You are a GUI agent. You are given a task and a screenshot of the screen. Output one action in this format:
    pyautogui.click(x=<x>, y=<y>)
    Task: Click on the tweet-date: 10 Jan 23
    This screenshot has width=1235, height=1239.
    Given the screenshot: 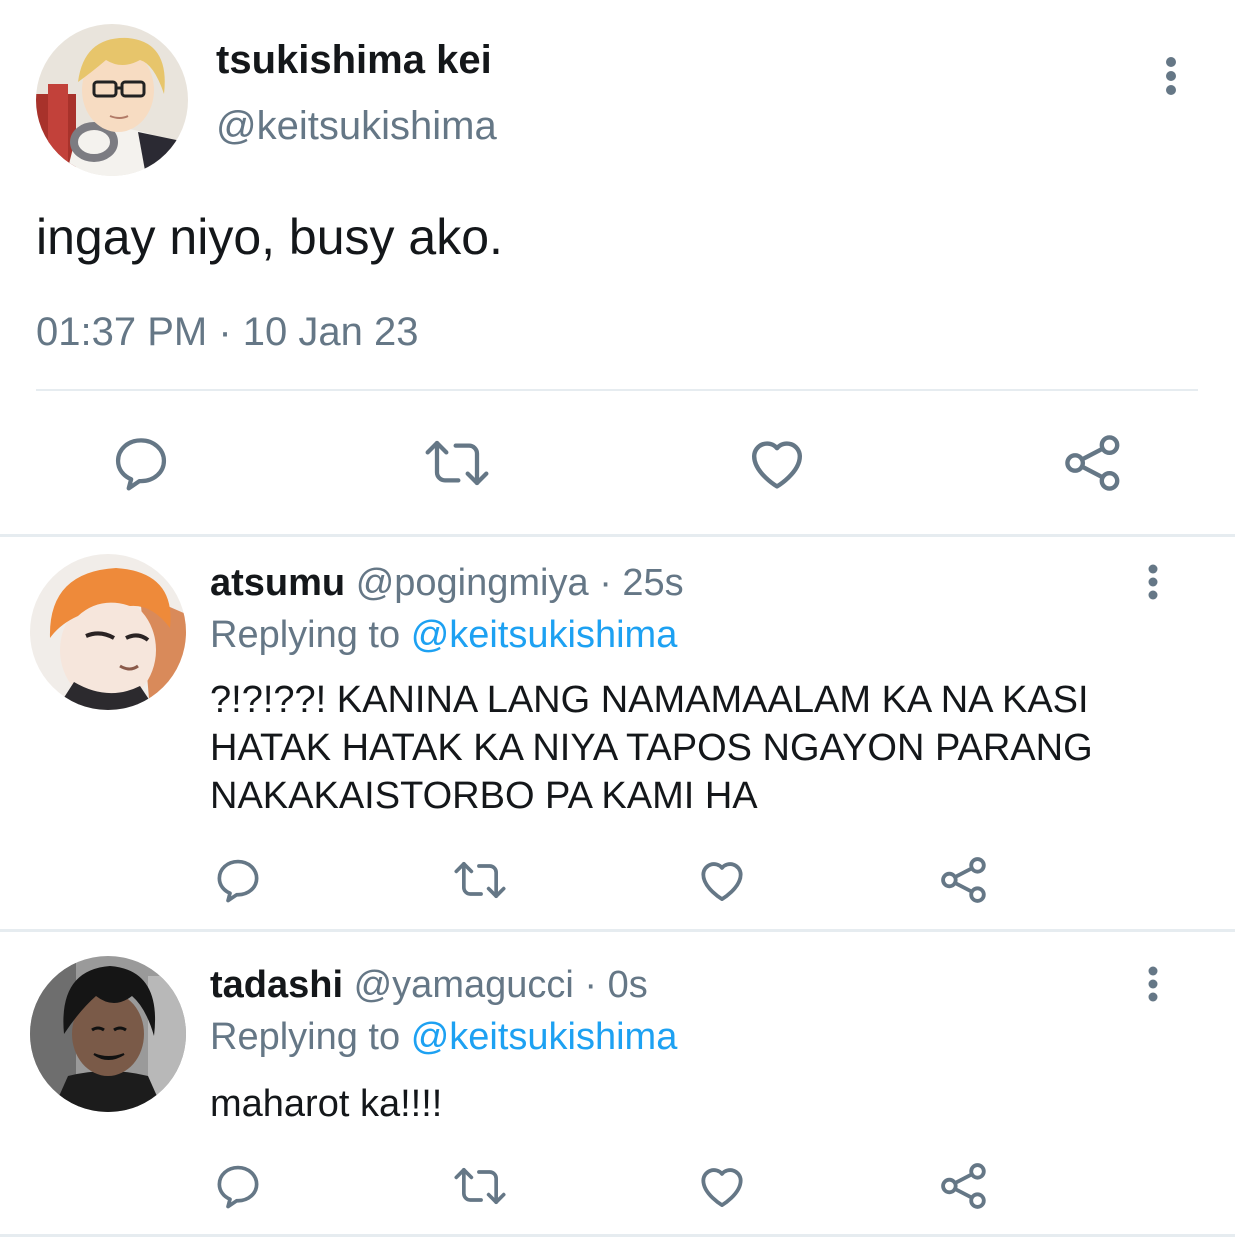 What is the action you would take?
    pyautogui.click(x=330, y=332)
    